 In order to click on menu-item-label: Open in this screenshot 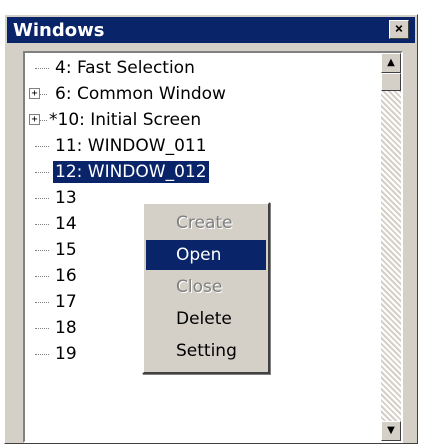, I will do `click(199, 255)`.